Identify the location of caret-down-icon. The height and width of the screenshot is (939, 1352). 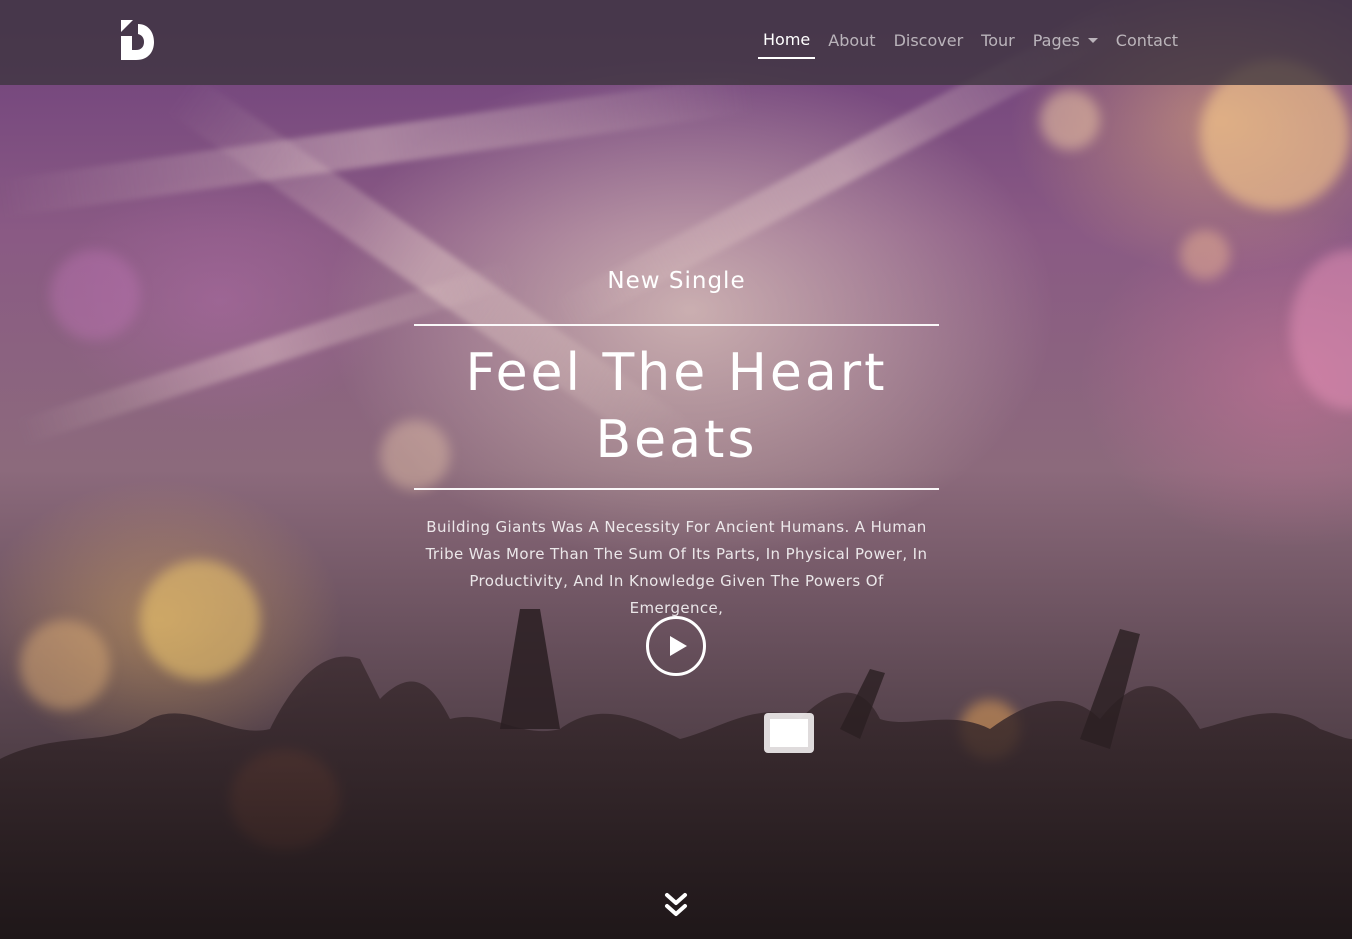
(1092, 40).